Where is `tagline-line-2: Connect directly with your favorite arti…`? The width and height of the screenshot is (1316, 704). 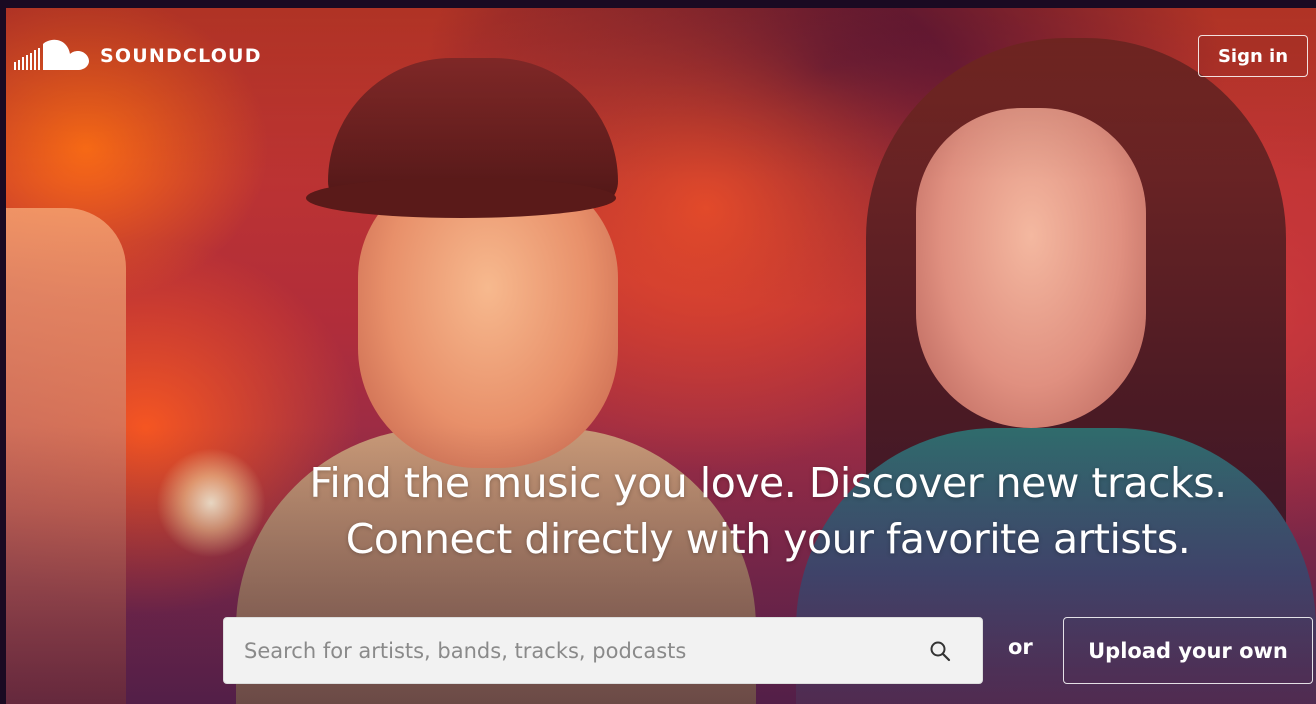 tagline-line-2: Connect directly with your favorite arti… is located at coordinates (768, 539).